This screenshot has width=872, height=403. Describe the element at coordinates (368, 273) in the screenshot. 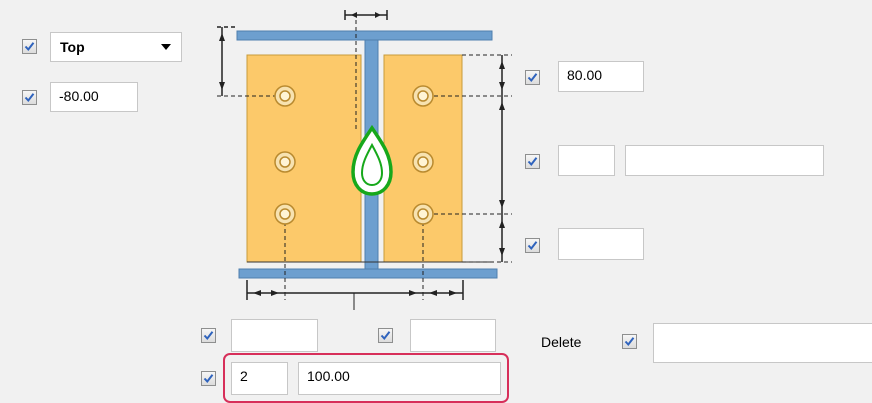

I see `bottom-flange` at that location.